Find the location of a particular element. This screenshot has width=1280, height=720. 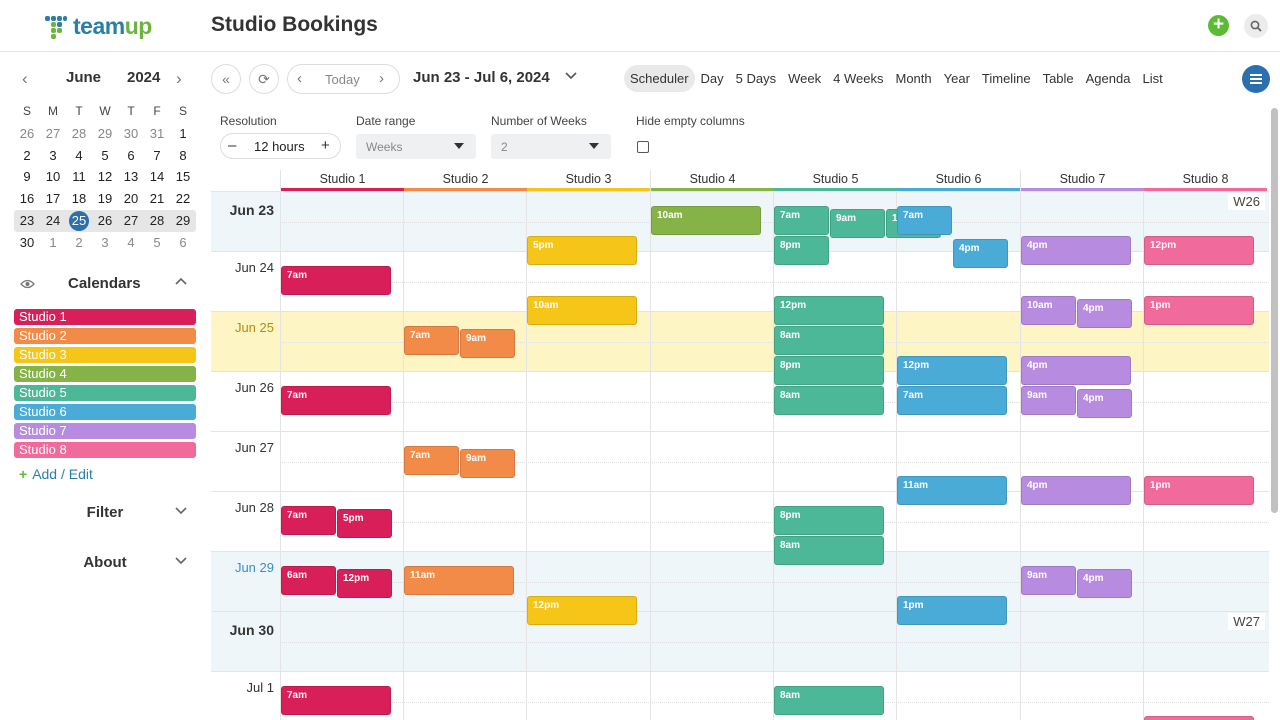

today-button: Today is located at coordinates (342, 79).